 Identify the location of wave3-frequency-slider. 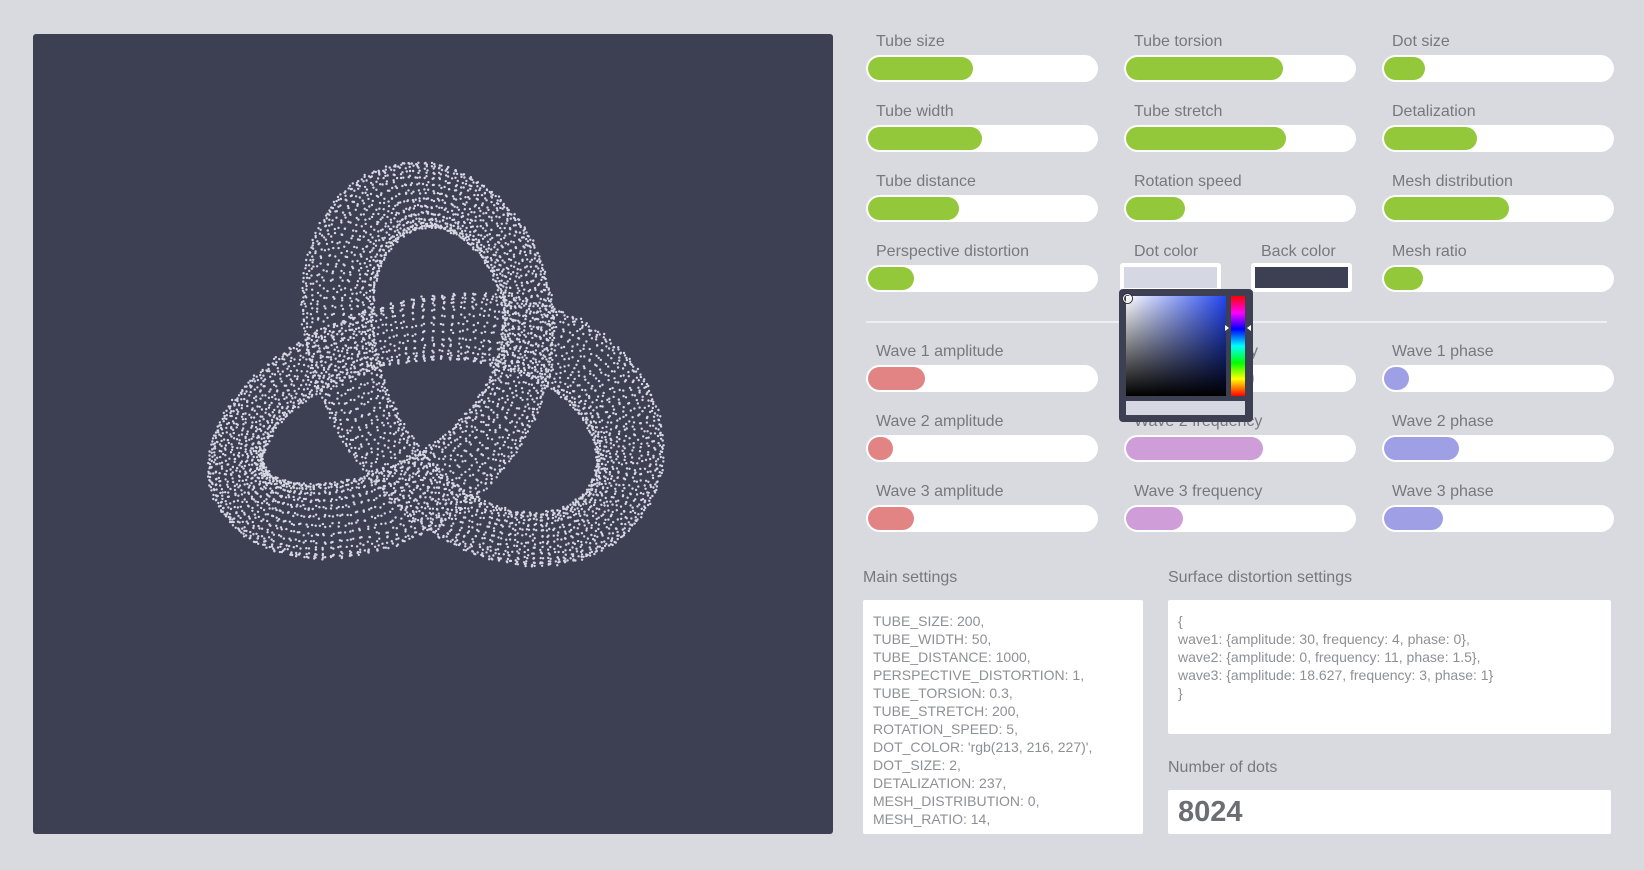
(1240, 518).